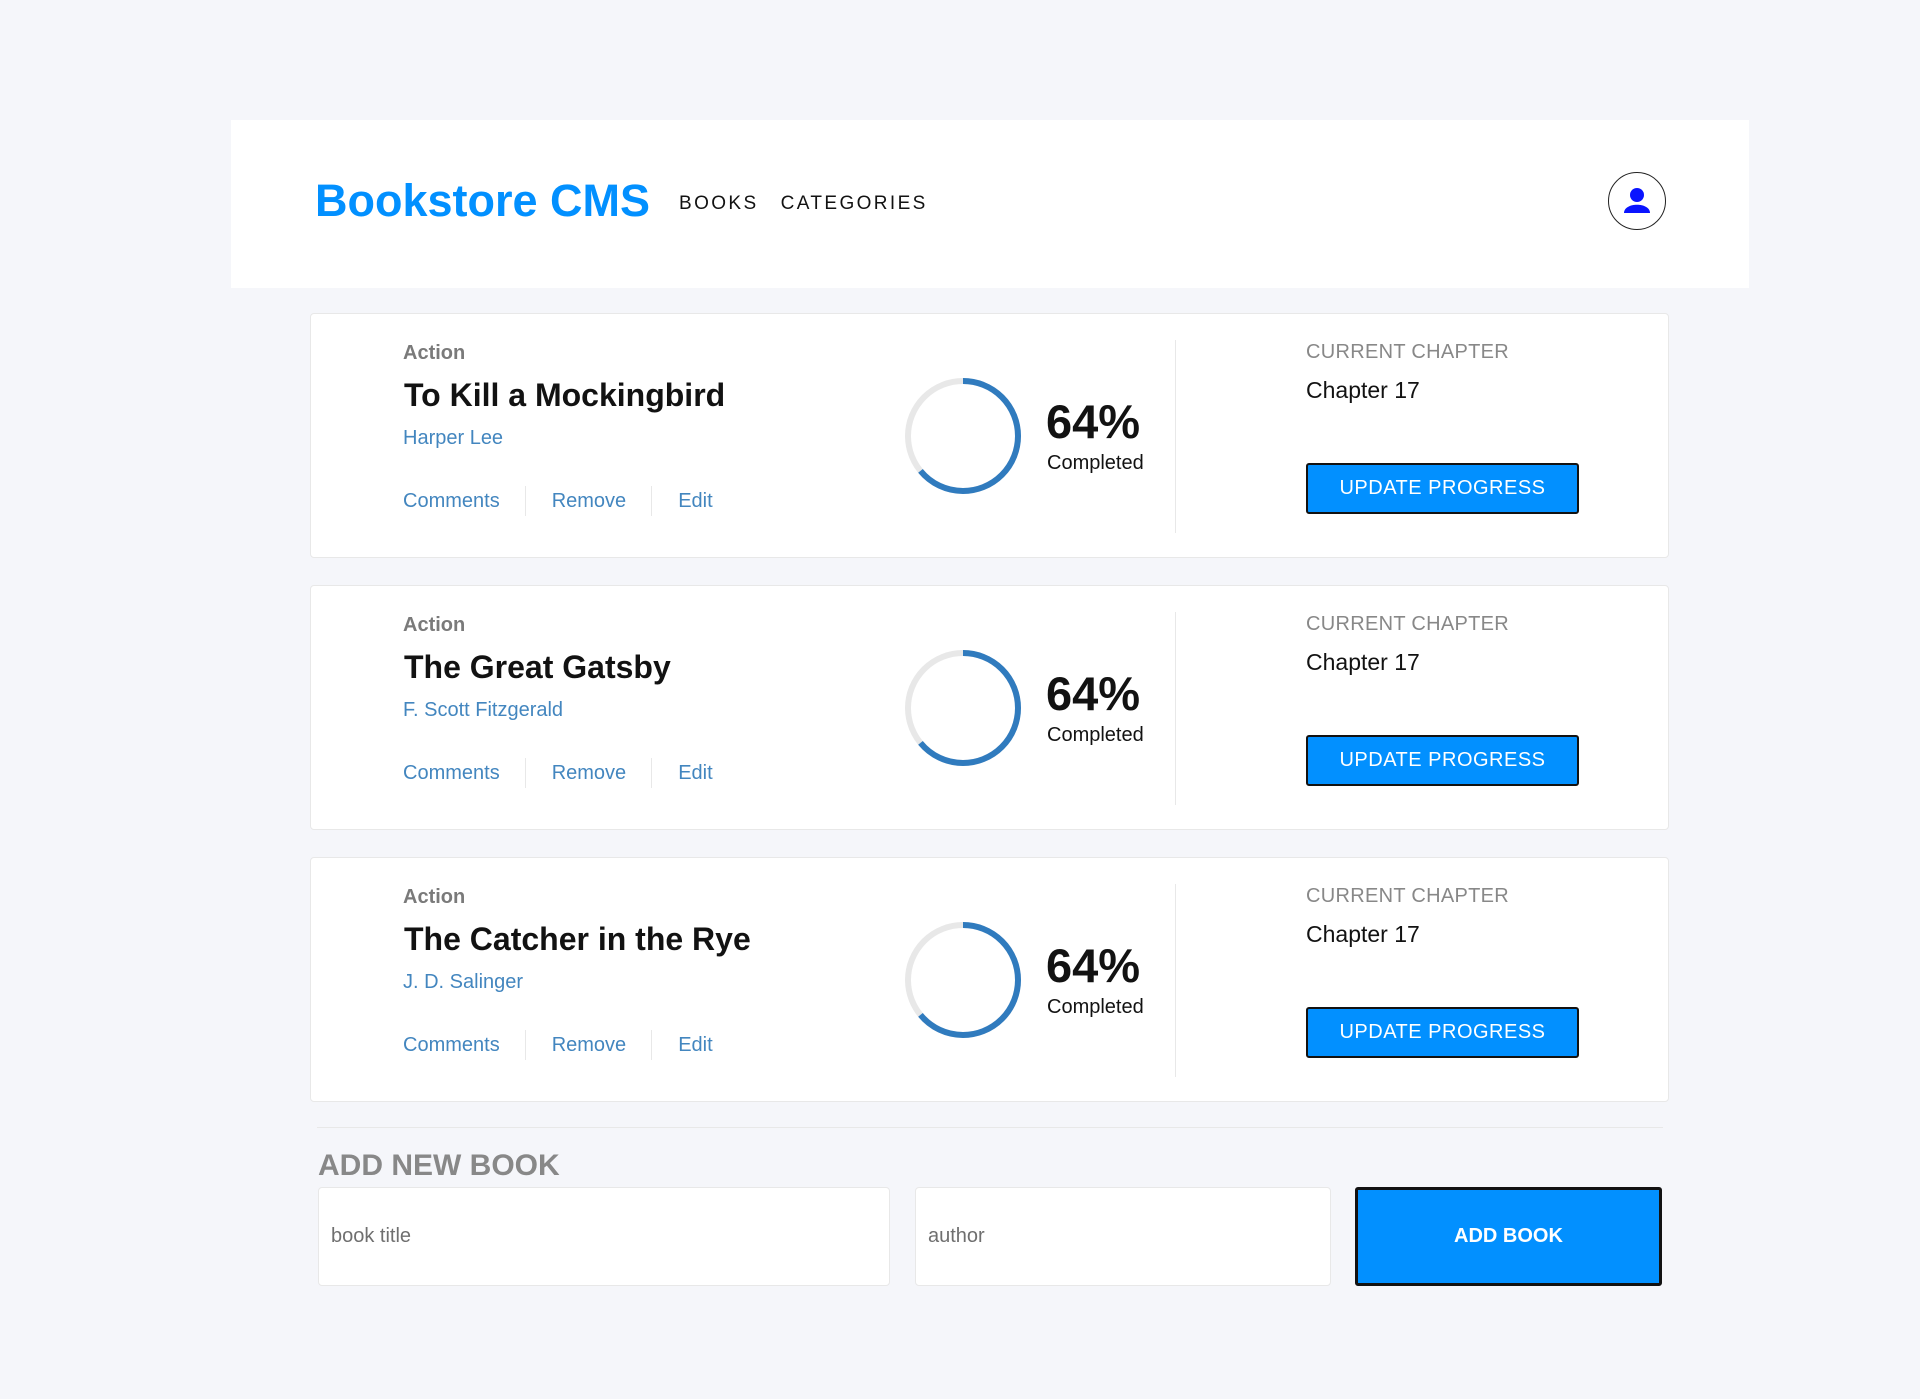  Describe the element at coordinates (482, 200) in the screenshot. I see `brand-title: Bookstore CMS` at that location.